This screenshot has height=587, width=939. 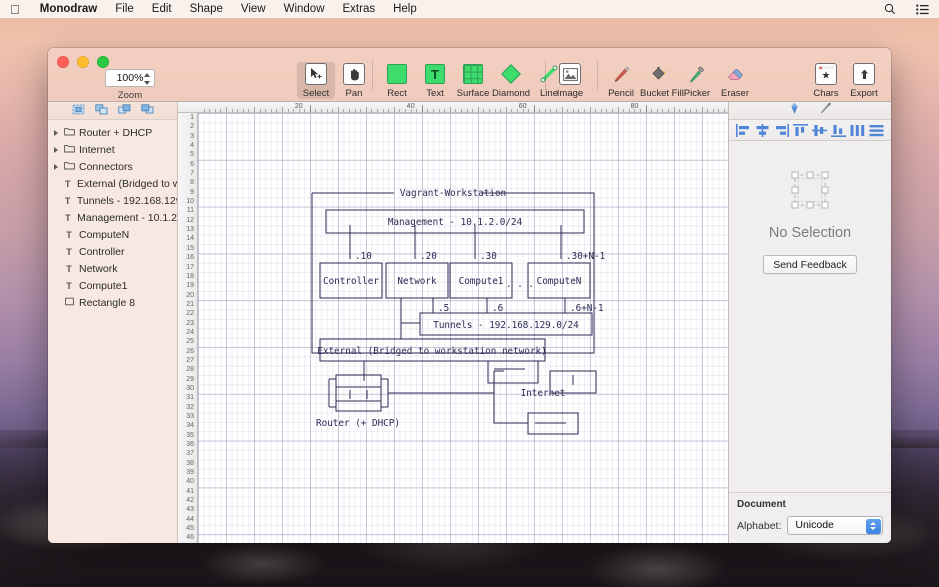 I want to click on layer-item: T ComputeN, so click(x=112, y=234).